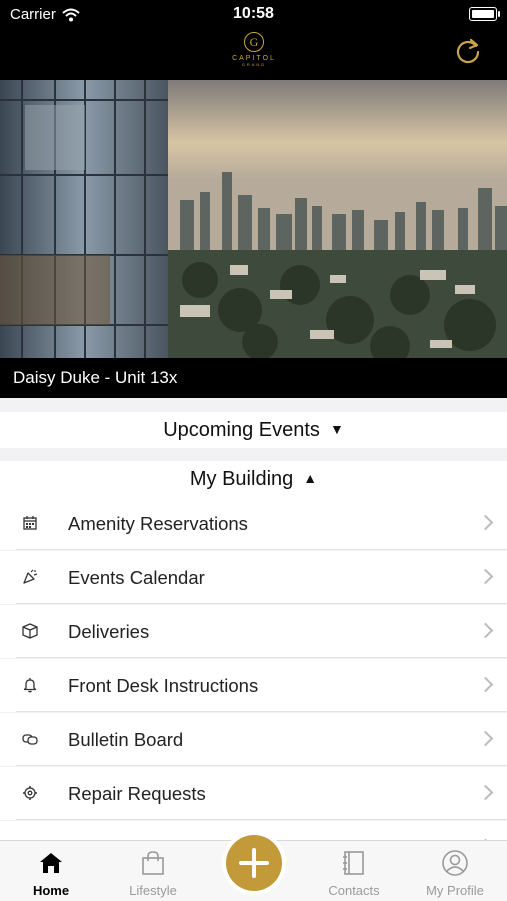 This screenshot has height=901, width=507. I want to click on contacts-book-icon, so click(353, 863).